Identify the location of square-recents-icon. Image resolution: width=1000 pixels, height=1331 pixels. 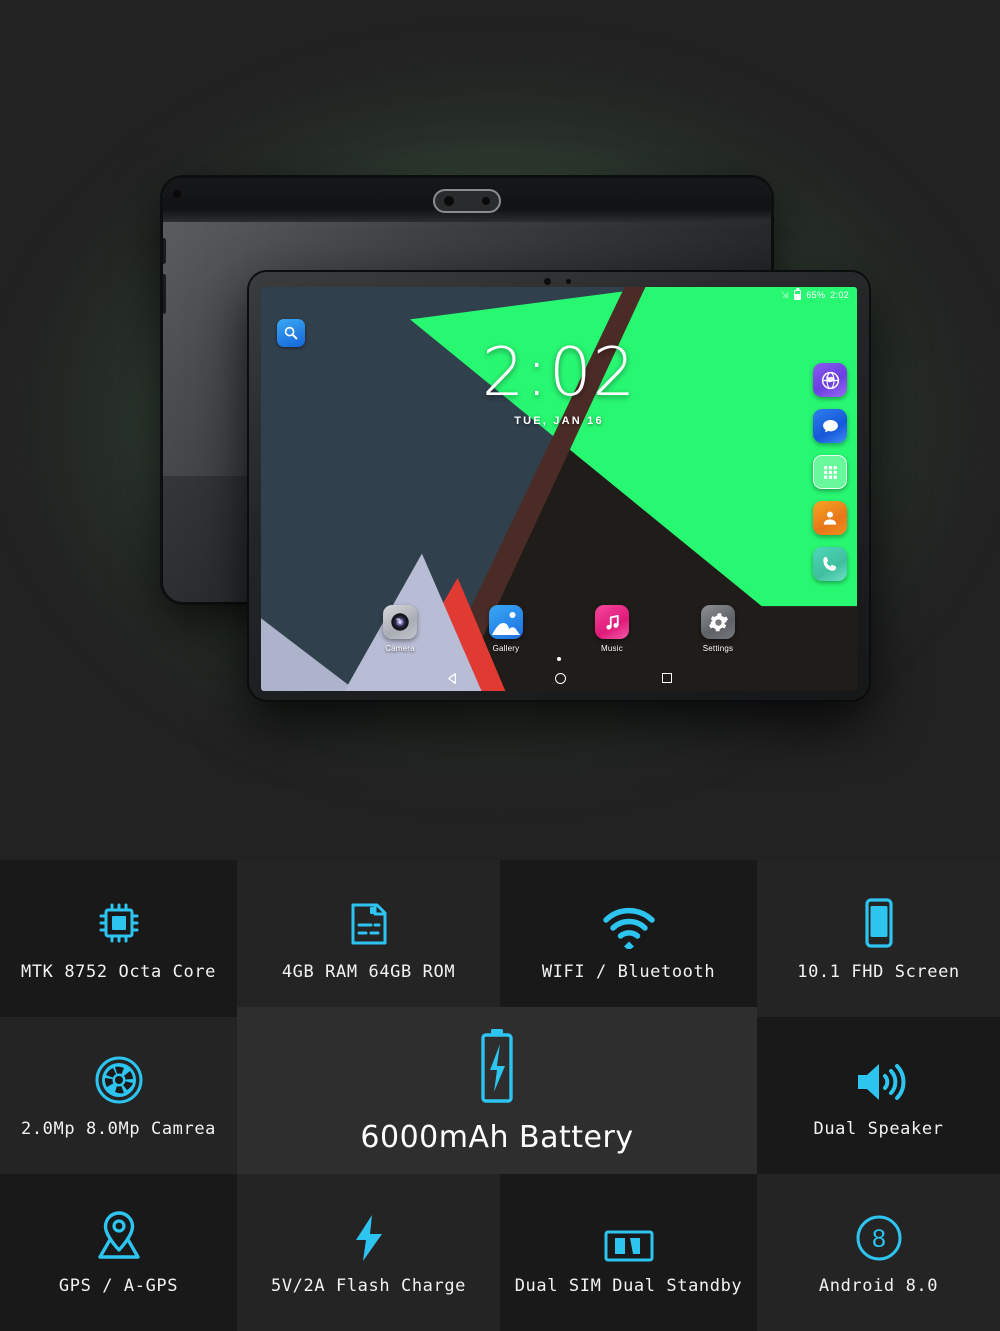
(667, 678).